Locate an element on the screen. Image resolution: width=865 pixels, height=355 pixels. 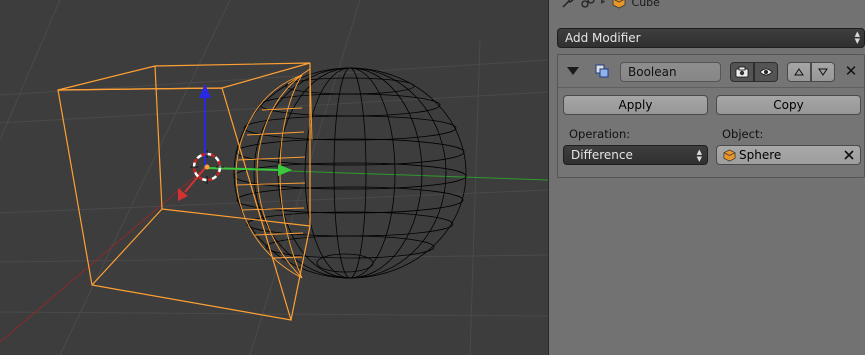
apply-button: Apply is located at coordinates (635, 105).